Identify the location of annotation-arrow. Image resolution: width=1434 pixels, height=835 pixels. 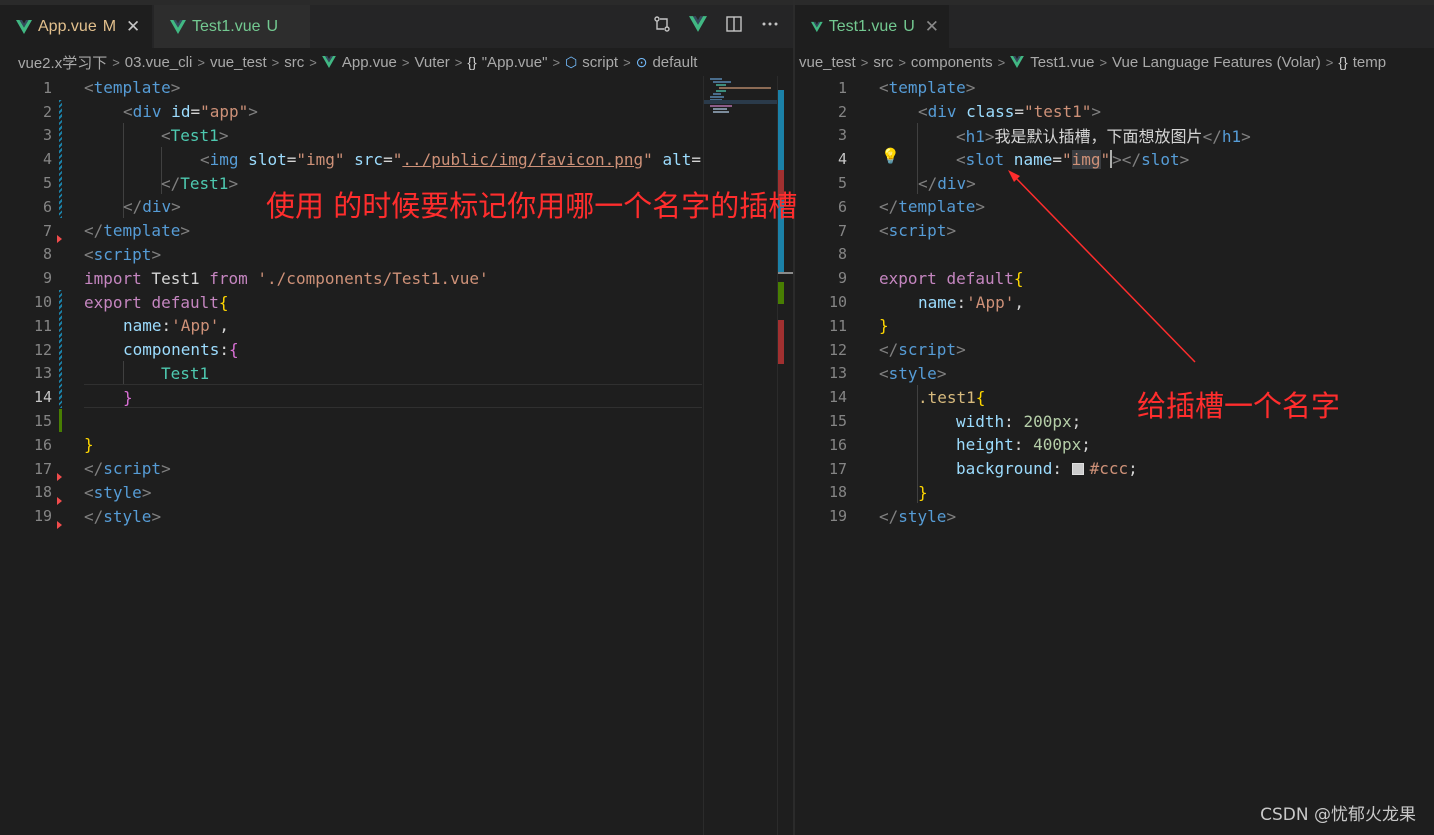
(1102, 266).